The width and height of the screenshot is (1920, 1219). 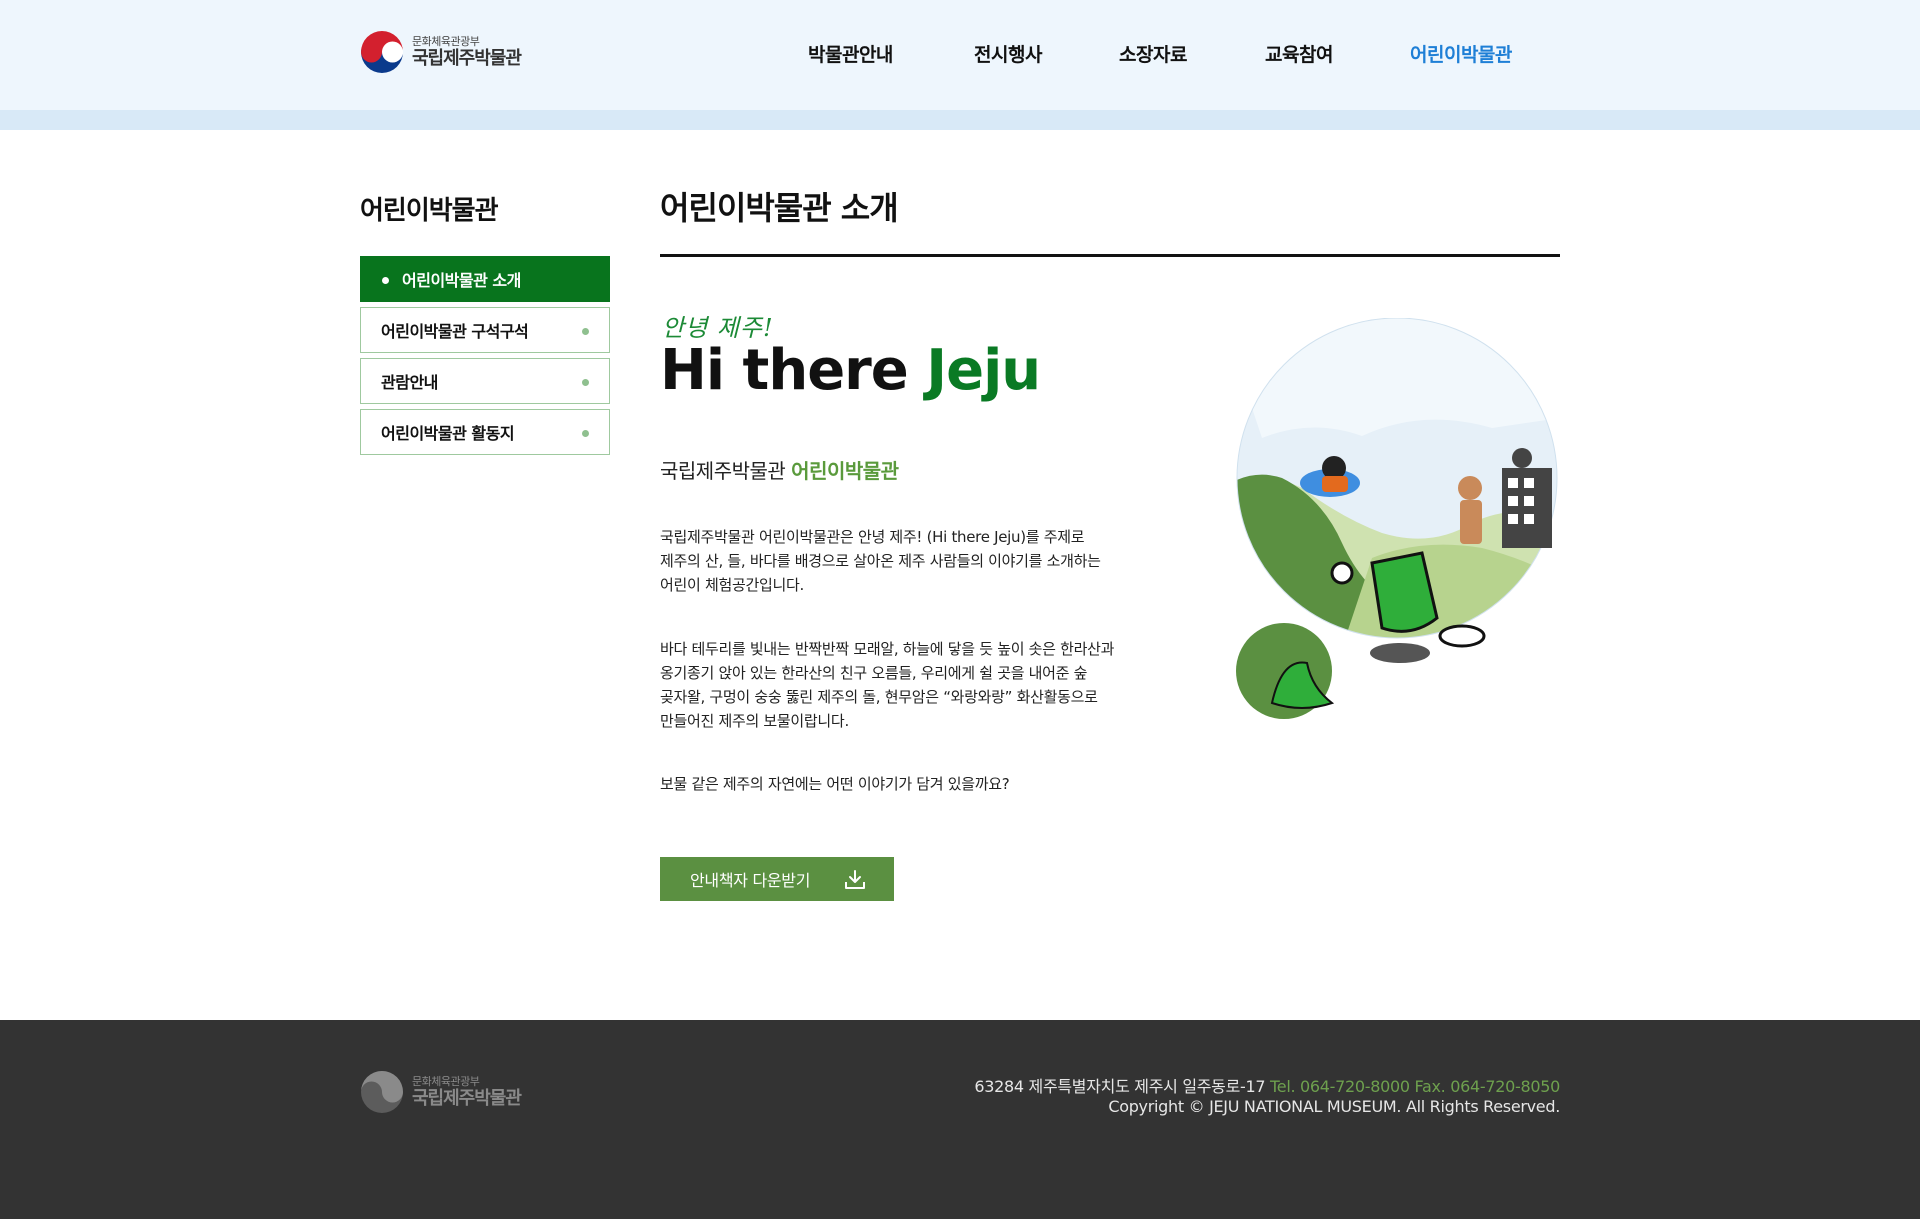 What do you see at coordinates (1008, 55) in the screenshot?
I see `nav-exhibitions: 전시행사` at bounding box center [1008, 55].